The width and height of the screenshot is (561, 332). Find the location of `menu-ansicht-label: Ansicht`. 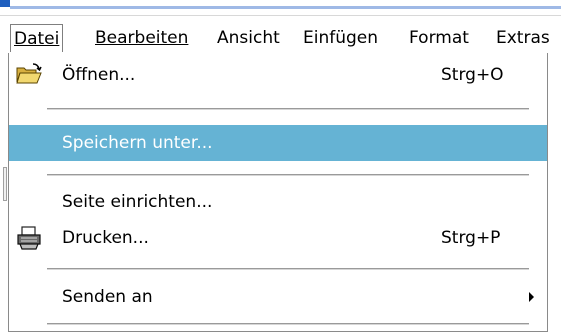

menu-ansicht-label: Ansicht is located at coordinates (248, 38).